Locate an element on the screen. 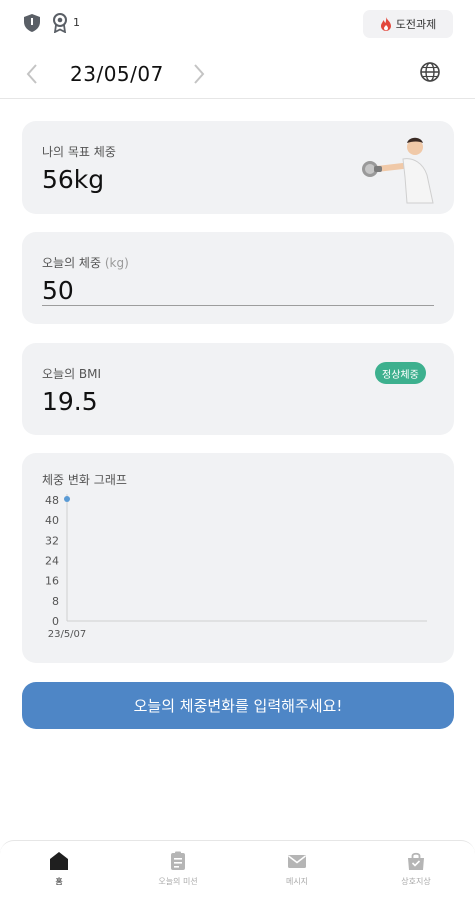  date-navigation: 23/05/07 is located at coordinates (237, 74).